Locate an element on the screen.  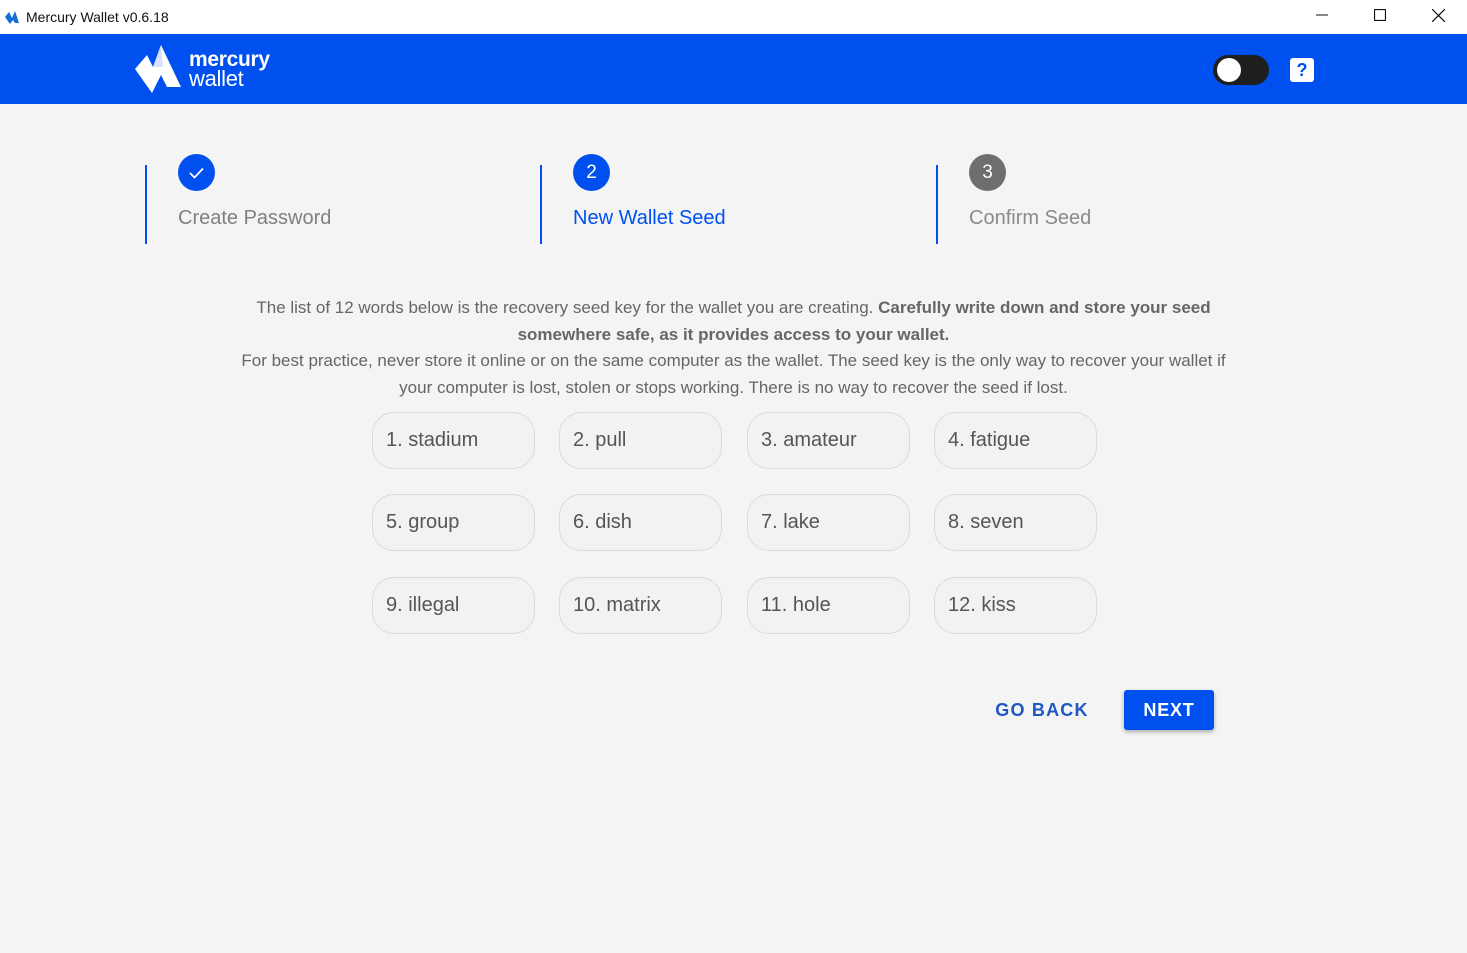
seed-word: 7. lake is located at coordinates (828, 522).